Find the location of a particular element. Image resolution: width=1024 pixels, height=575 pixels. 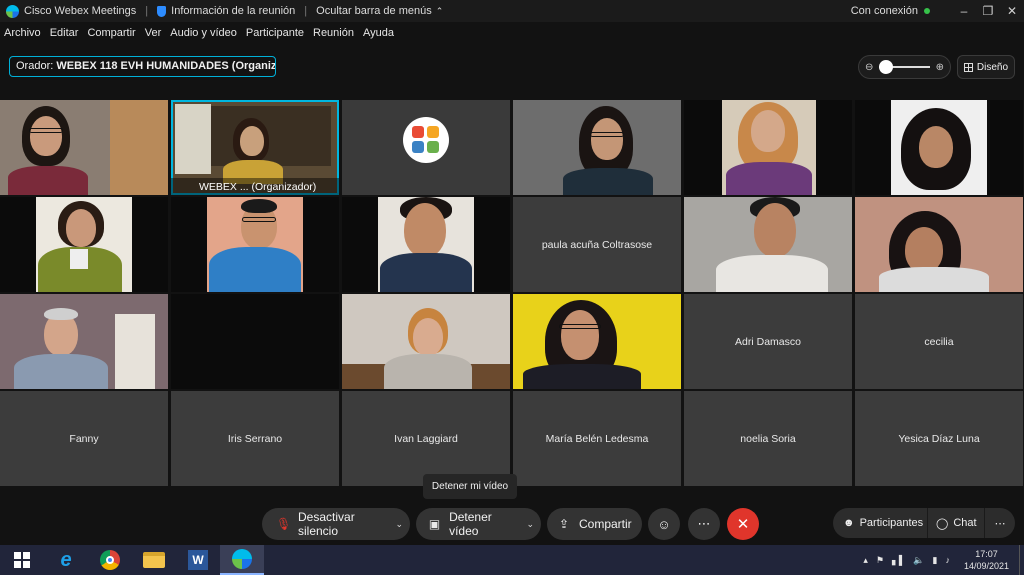

person-icon: ☻ is located at coordinates (849, 523).